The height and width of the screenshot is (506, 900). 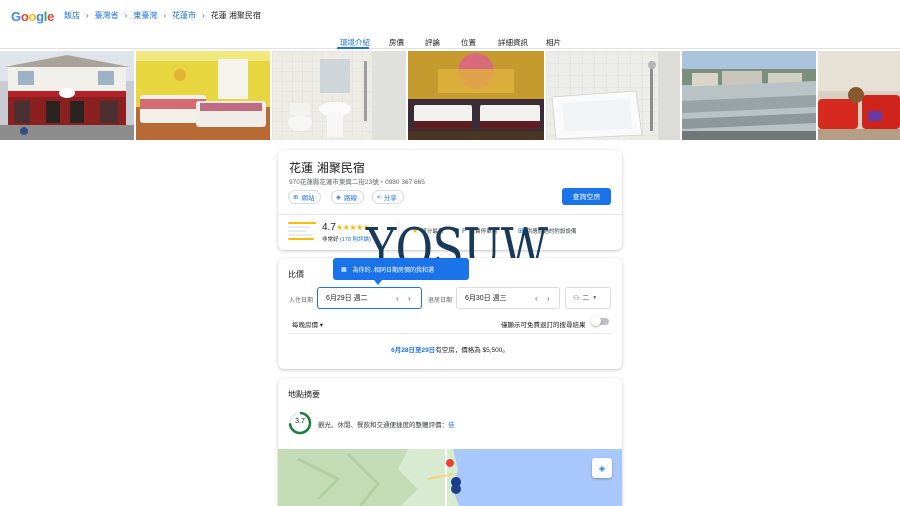 I want to click on directions-button: ◈ 路線, so click(x=347, y=197).